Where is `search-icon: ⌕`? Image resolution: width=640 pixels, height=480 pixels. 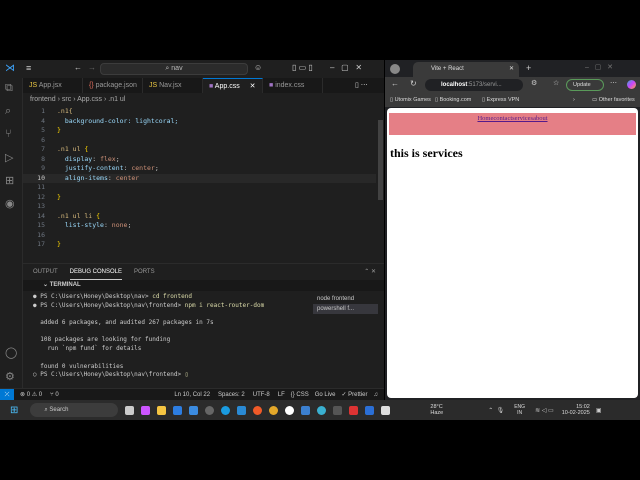
search-icon: ⌕ is located at coordinates (8, 111).